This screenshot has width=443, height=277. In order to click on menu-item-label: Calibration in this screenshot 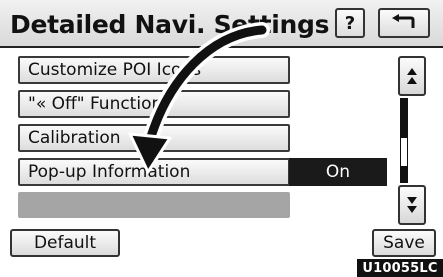, I will do `click(74, 138)`.